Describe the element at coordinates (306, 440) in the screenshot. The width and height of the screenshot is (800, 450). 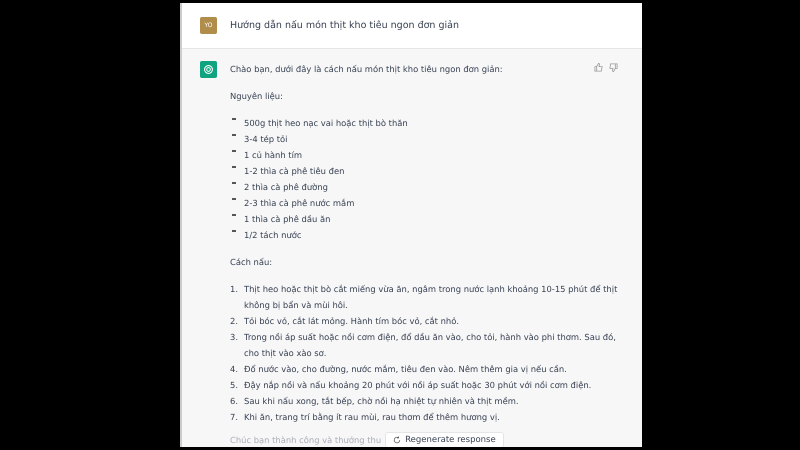
I see `closing-text: Chúc bạn thành công và thưởng thu` at that location.